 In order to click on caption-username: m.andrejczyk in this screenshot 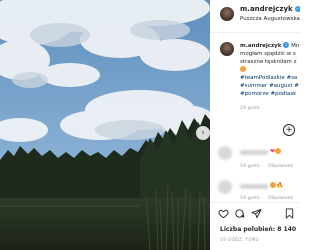, I will do `click(260, 46)`.